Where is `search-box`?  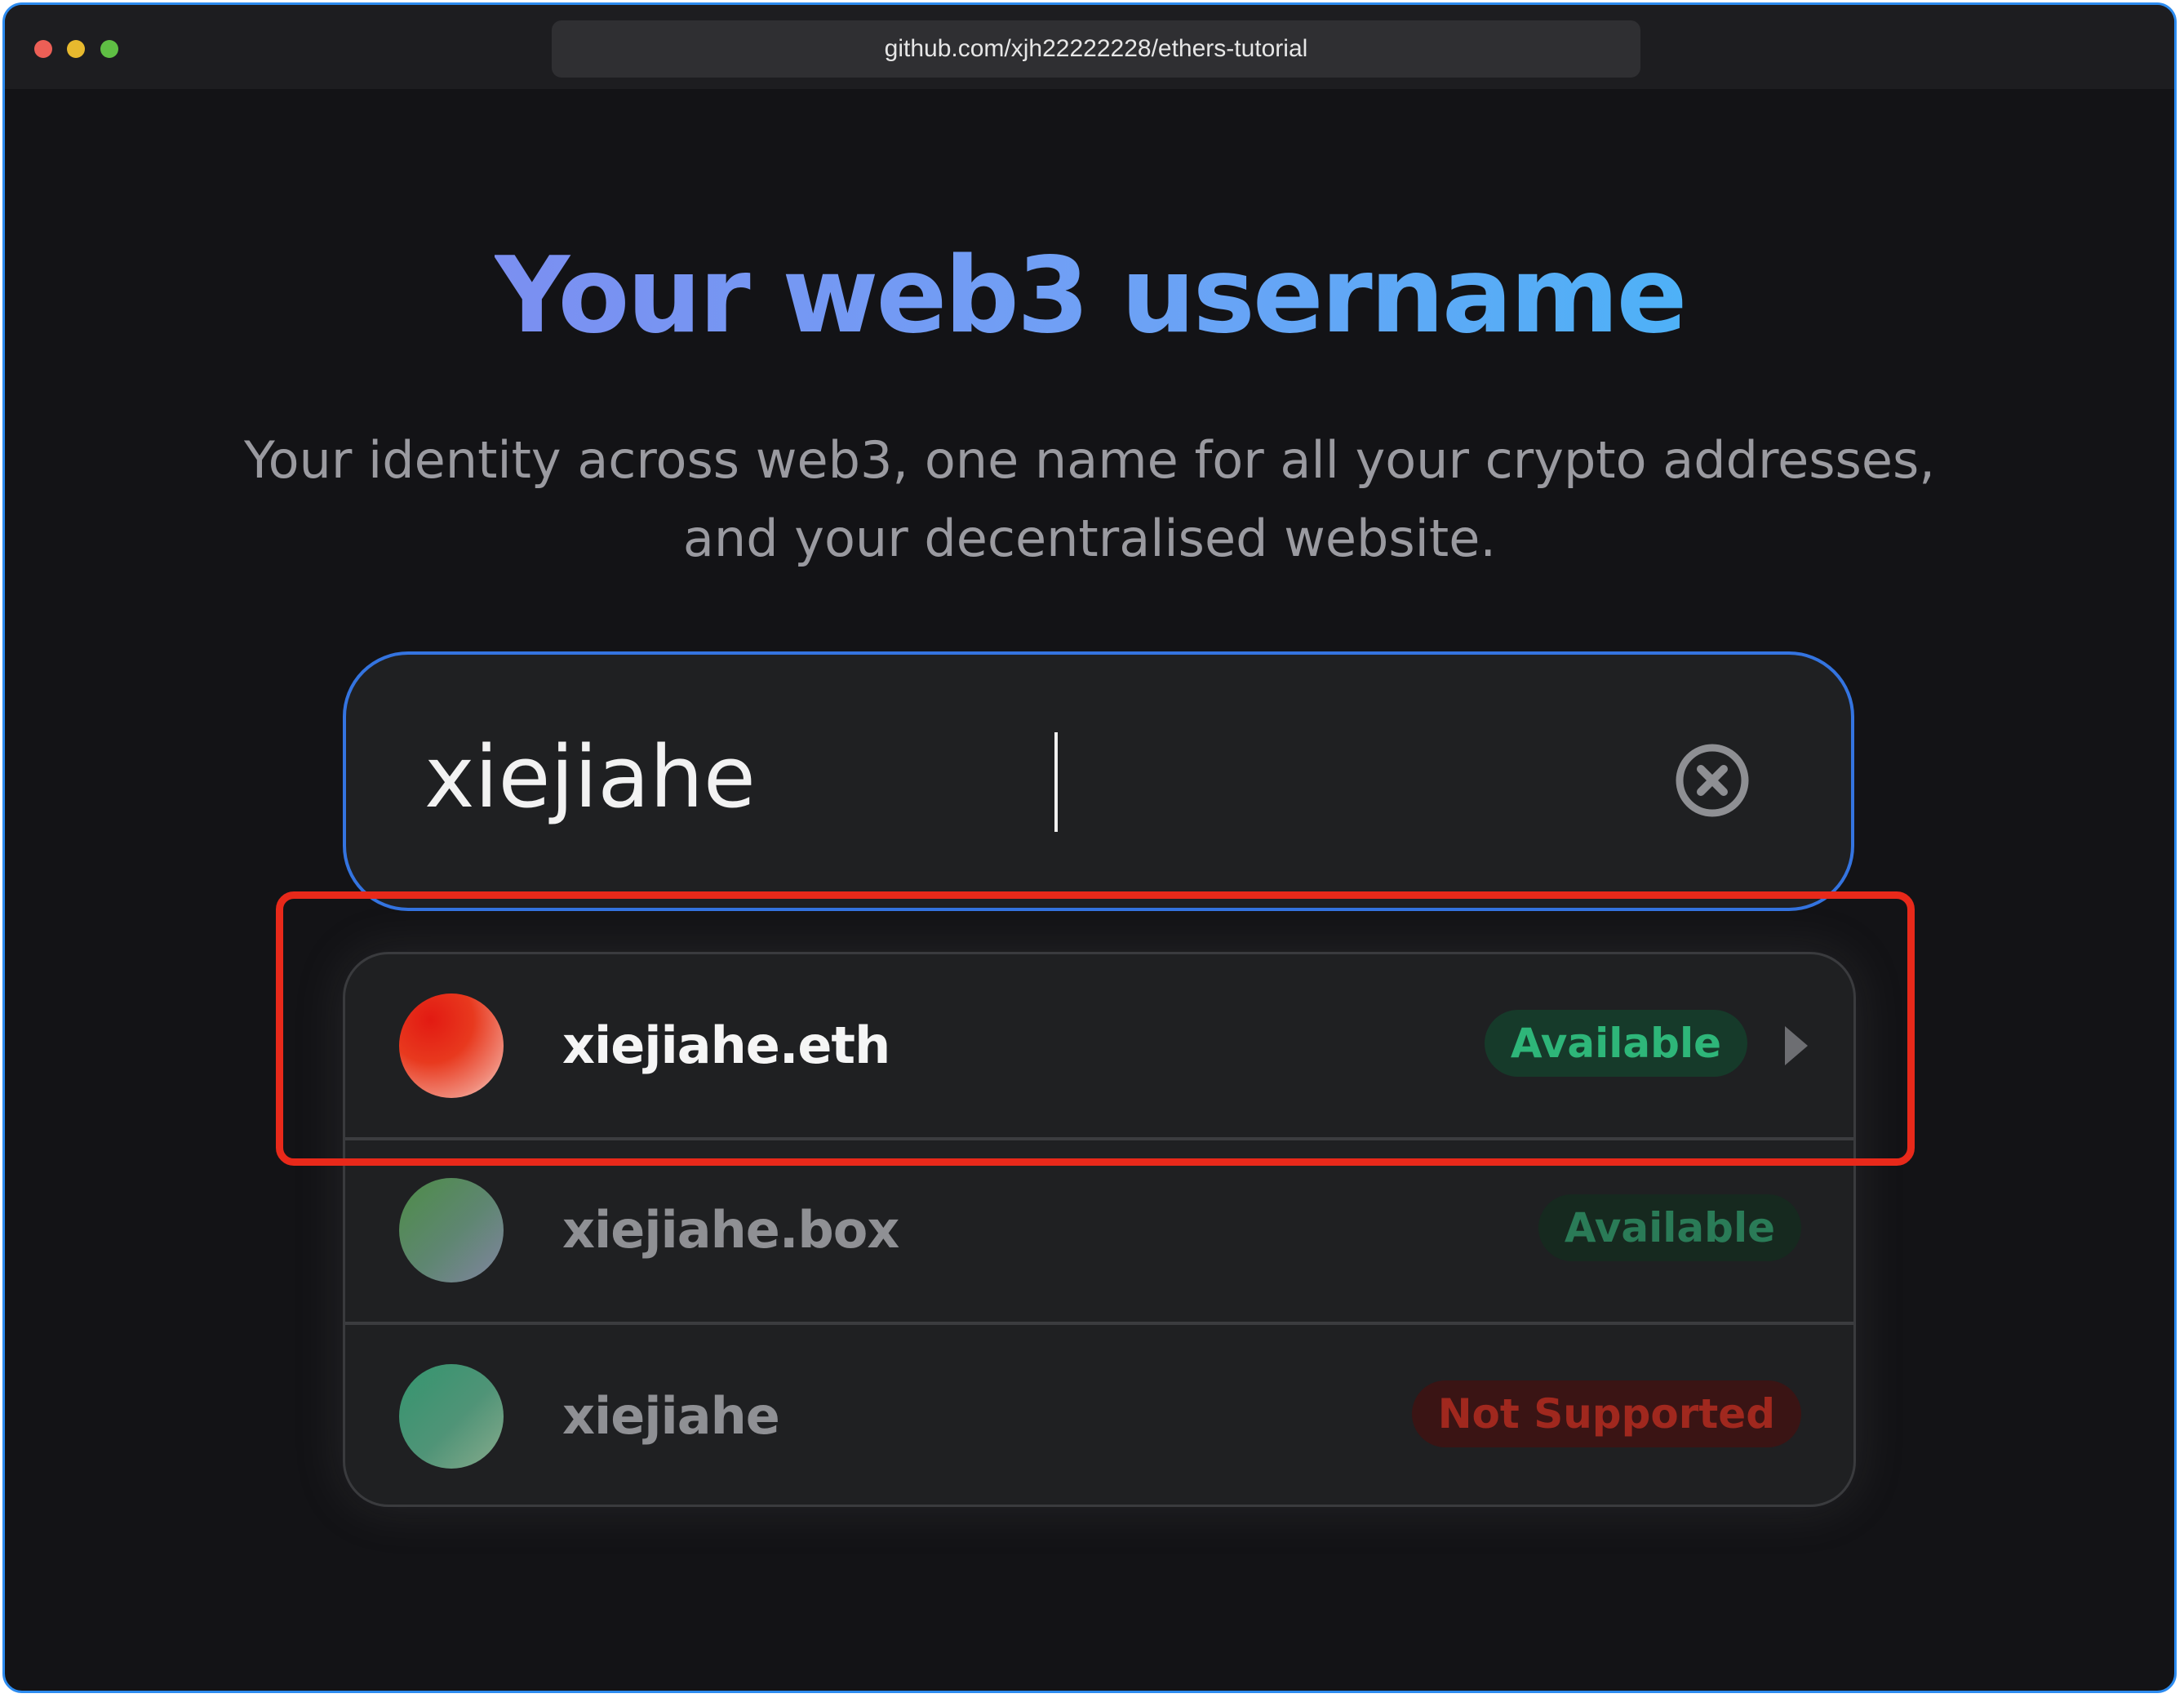
search-box is located at coordinates (1098, 781).